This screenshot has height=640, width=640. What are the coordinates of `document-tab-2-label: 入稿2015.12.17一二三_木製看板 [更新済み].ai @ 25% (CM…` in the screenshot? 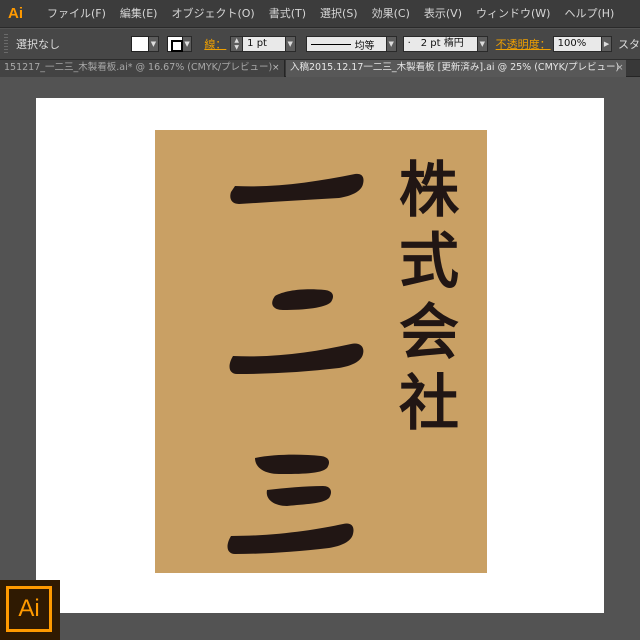 It's located at (455, 67).